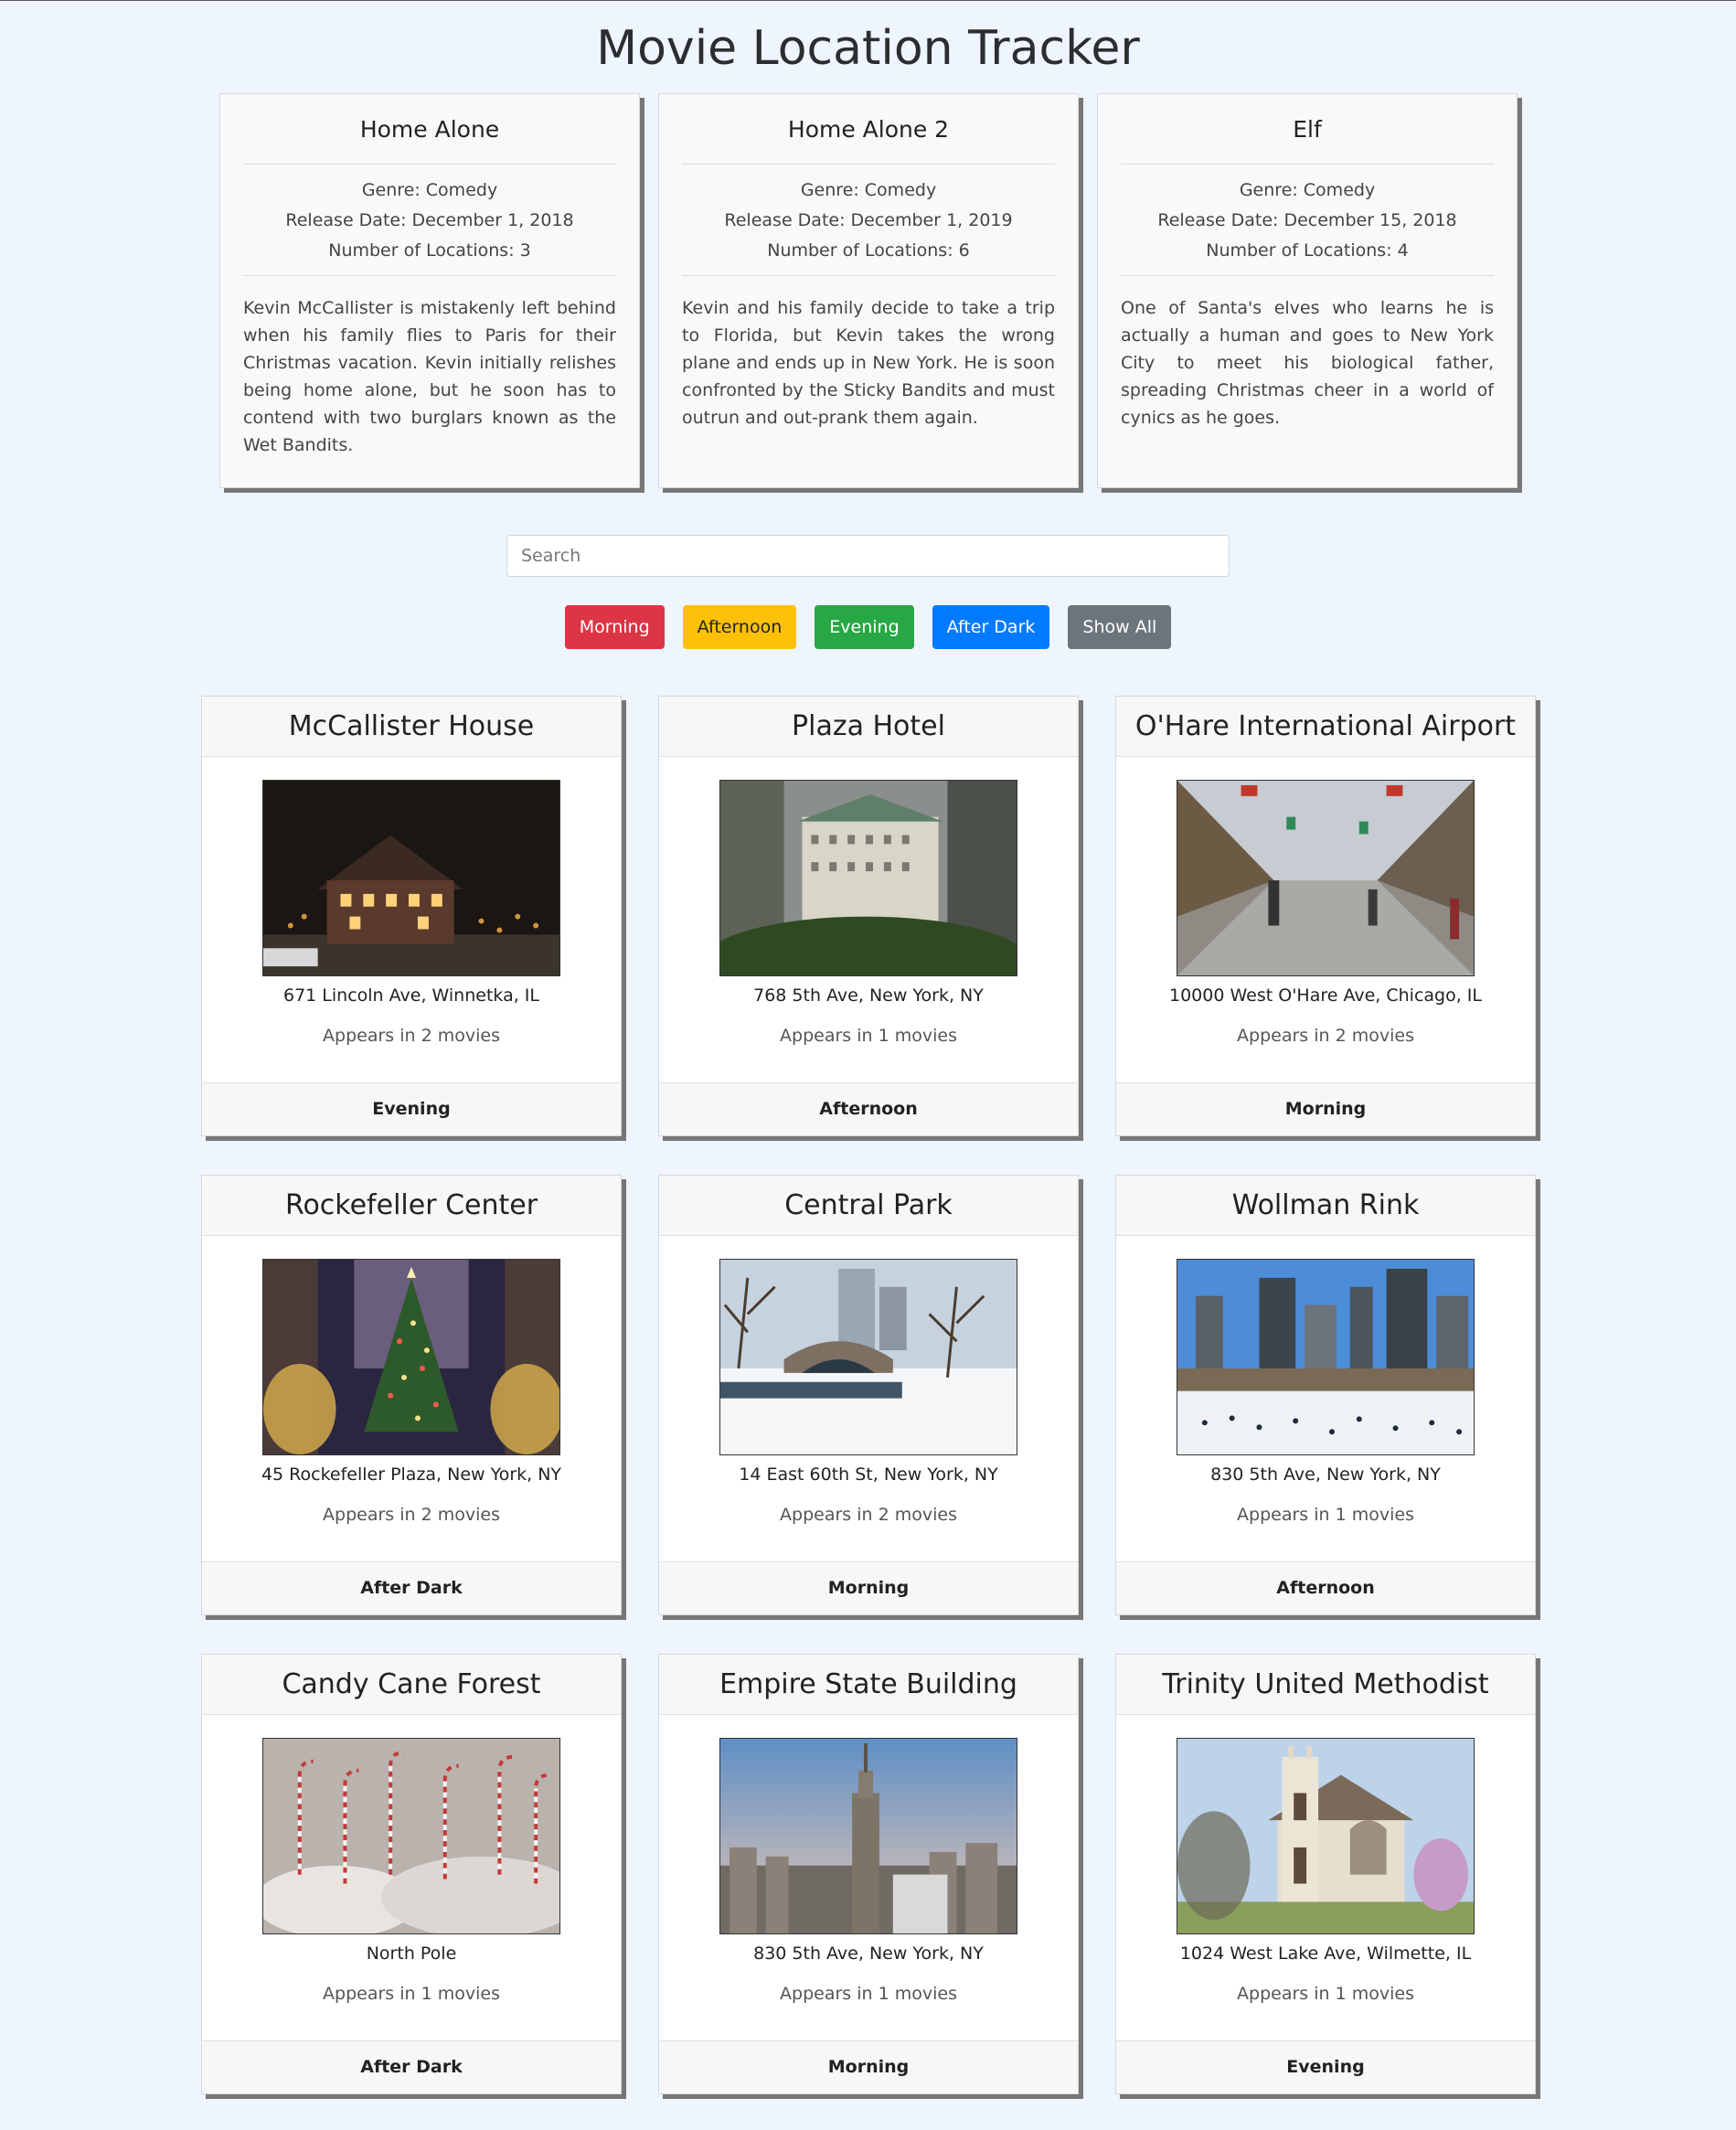 The image size is (1736, 2130). What do you see at coordinates (869, 129) in the screenshot?
I see `movie-title: Home Alone 2` at bounding box center [869, 129].